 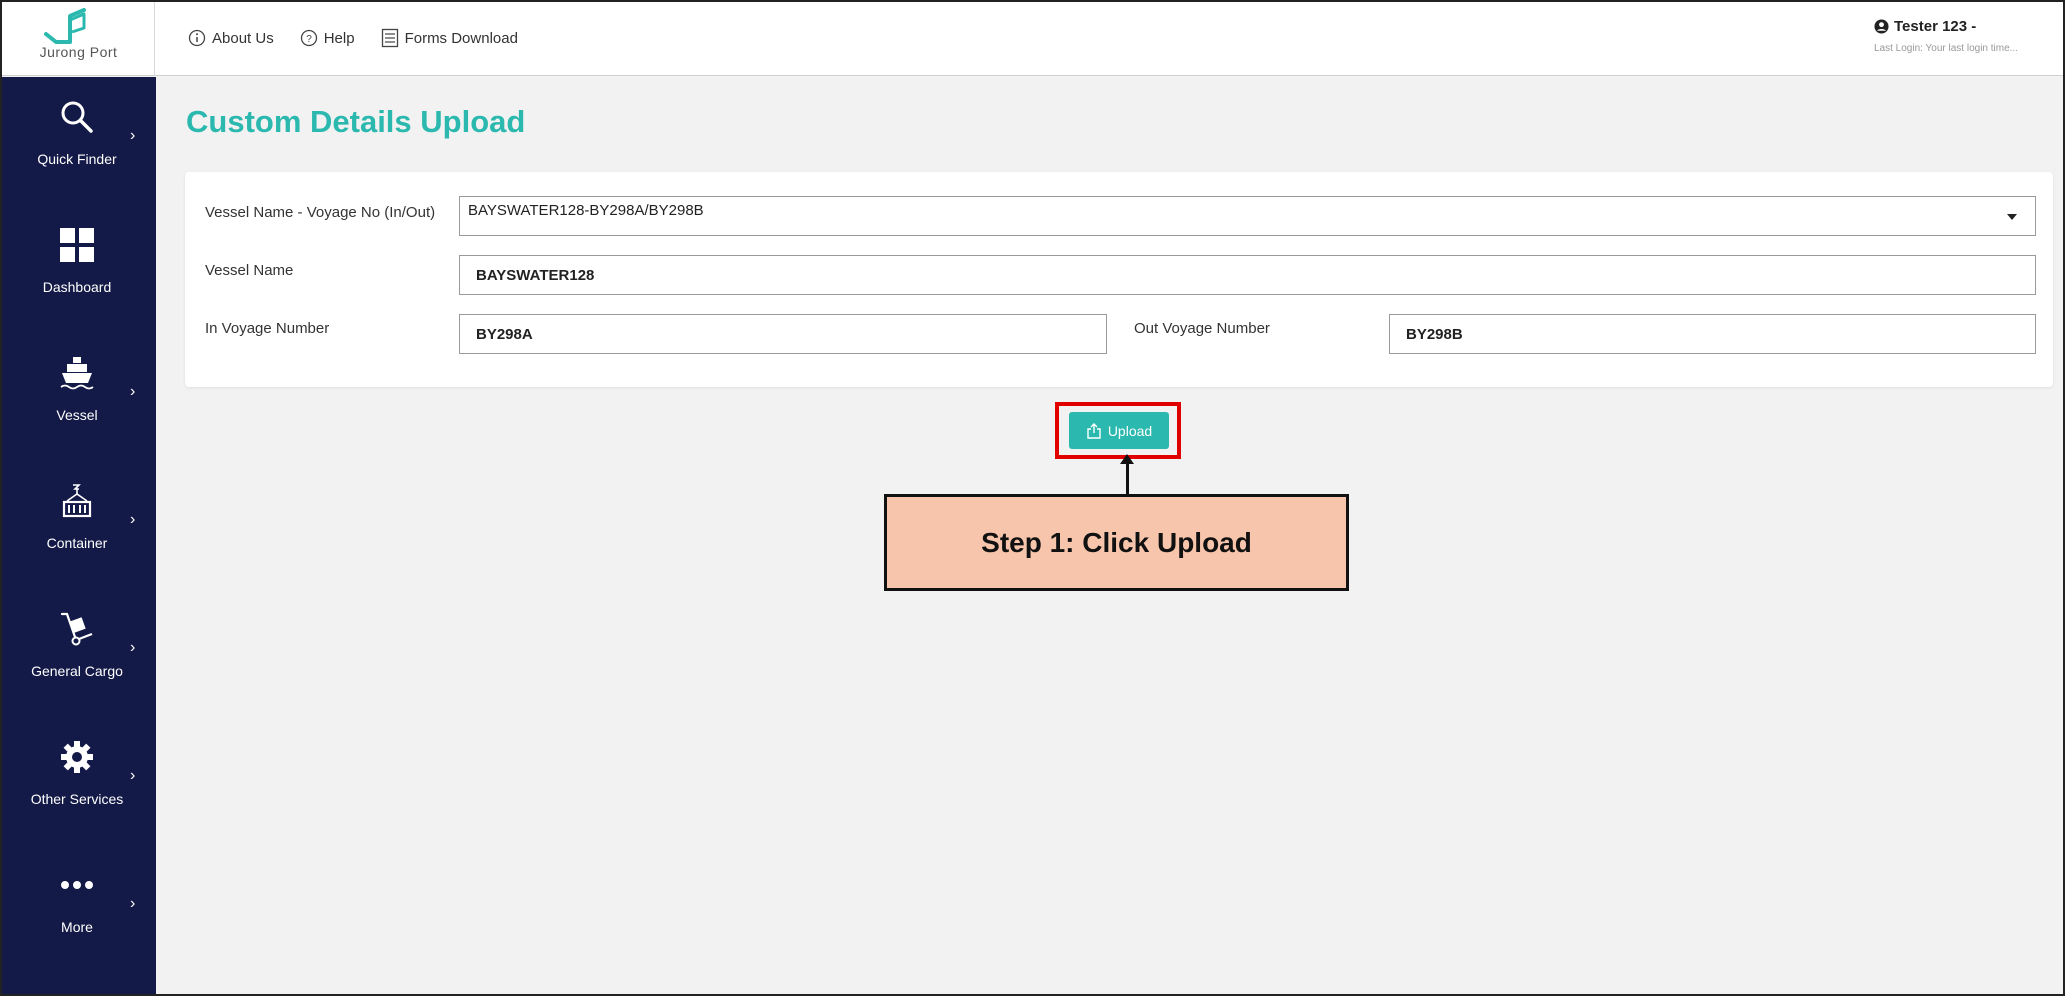 I want to click on vessel-name-field: BAYSWATER128, so click(x=1247, y=275).